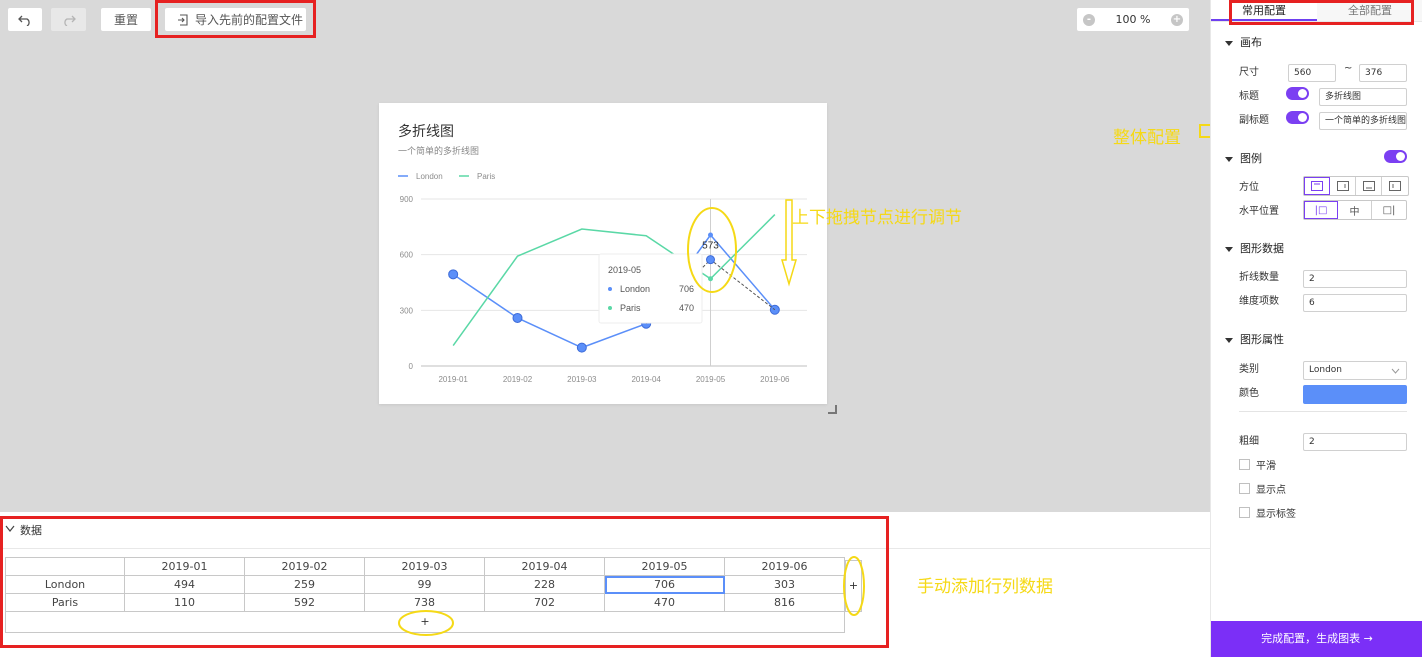 Image resolution: width=1422 pixels, height=657 pixels. I want to click on color-swatch, so click(1355, 394).